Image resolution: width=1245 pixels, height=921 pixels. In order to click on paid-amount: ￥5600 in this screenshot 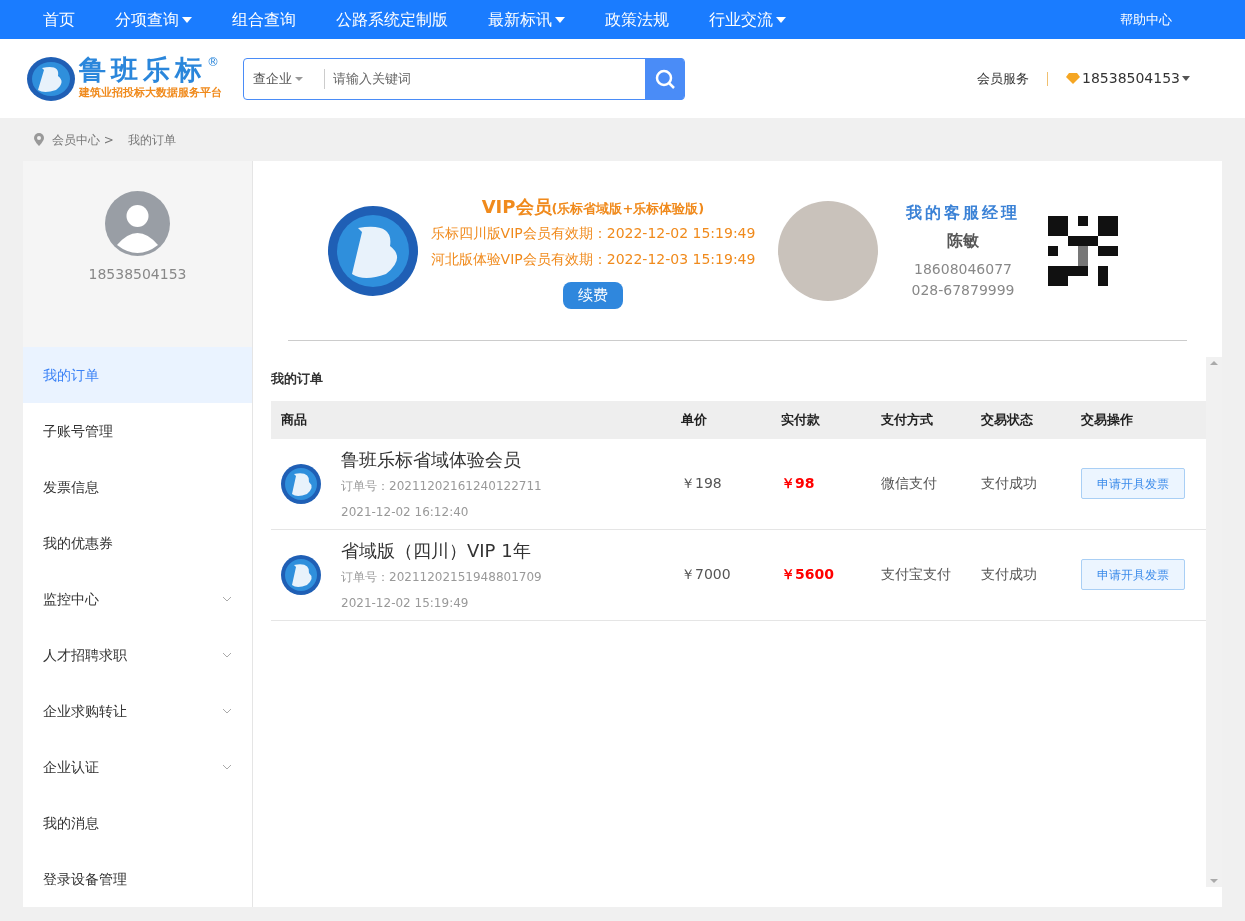, I will do `click(808, 574)`.